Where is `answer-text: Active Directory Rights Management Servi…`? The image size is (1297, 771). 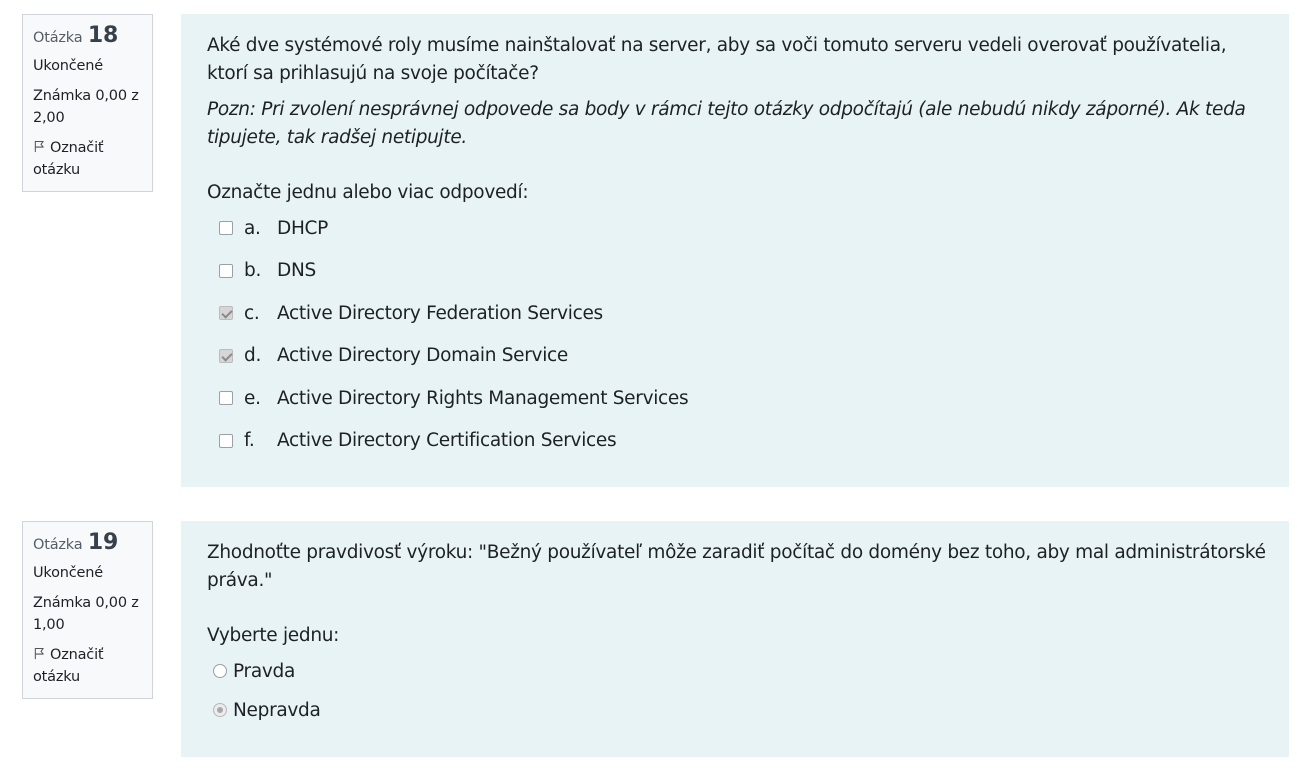 answer-text: Active Directory Rights Management Servi… is located at coordinates (483, 398).